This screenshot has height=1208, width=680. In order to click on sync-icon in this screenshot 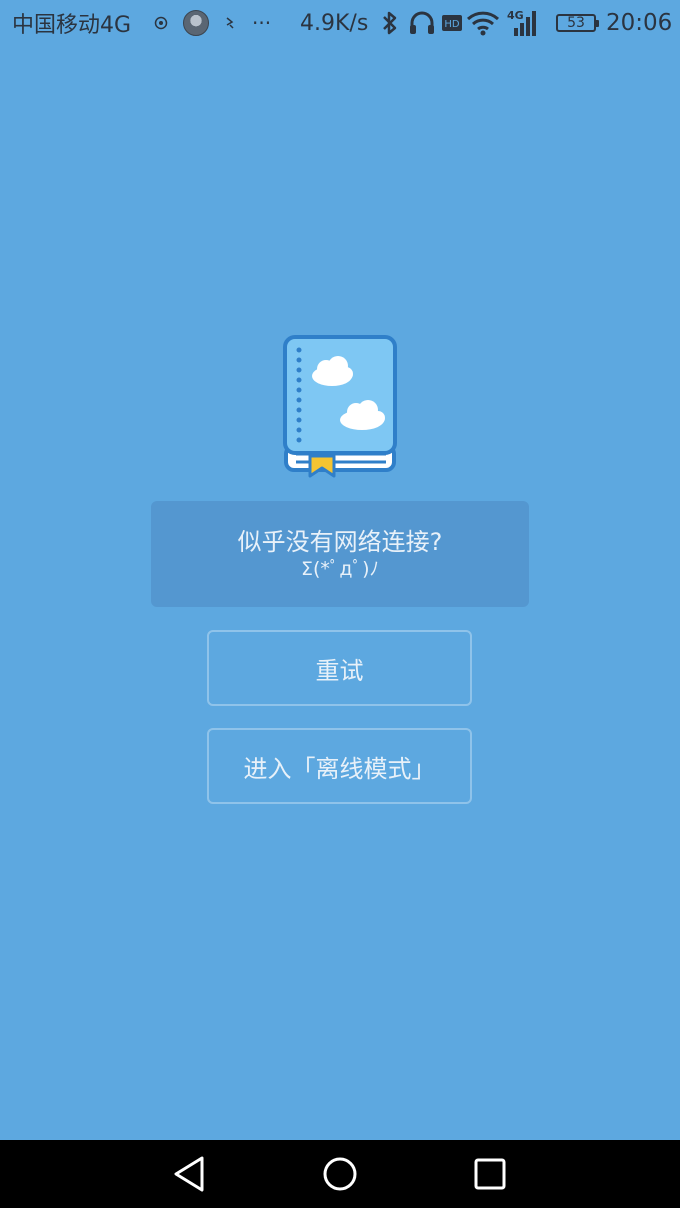, I will do `click(230, 23)`.